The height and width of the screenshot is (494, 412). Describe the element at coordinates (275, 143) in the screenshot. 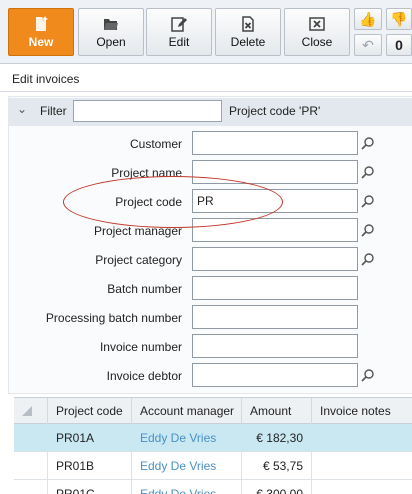

I see `customer-field` at that location.